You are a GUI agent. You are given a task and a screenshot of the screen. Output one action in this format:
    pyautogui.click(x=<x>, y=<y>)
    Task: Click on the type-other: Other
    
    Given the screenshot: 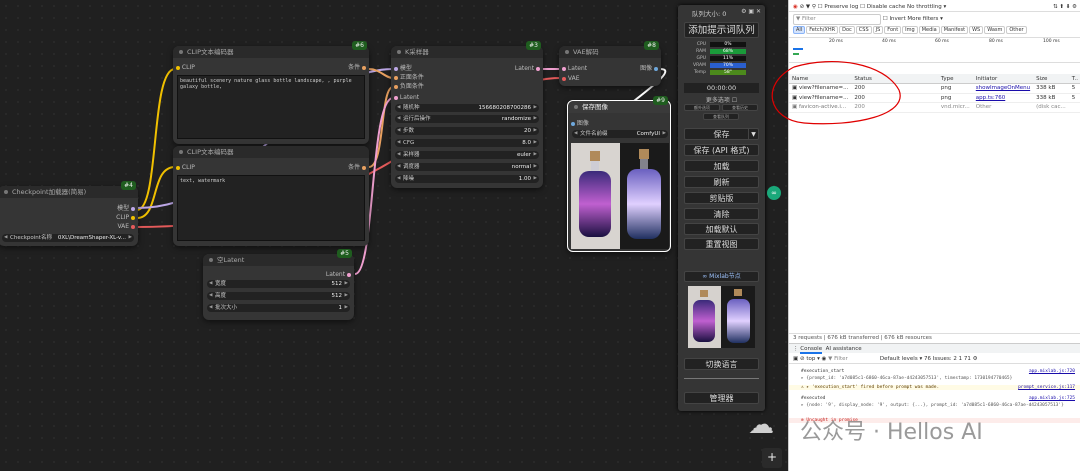 What is the action you would take?
    pyautogui.click(x=1016, y=30)
    